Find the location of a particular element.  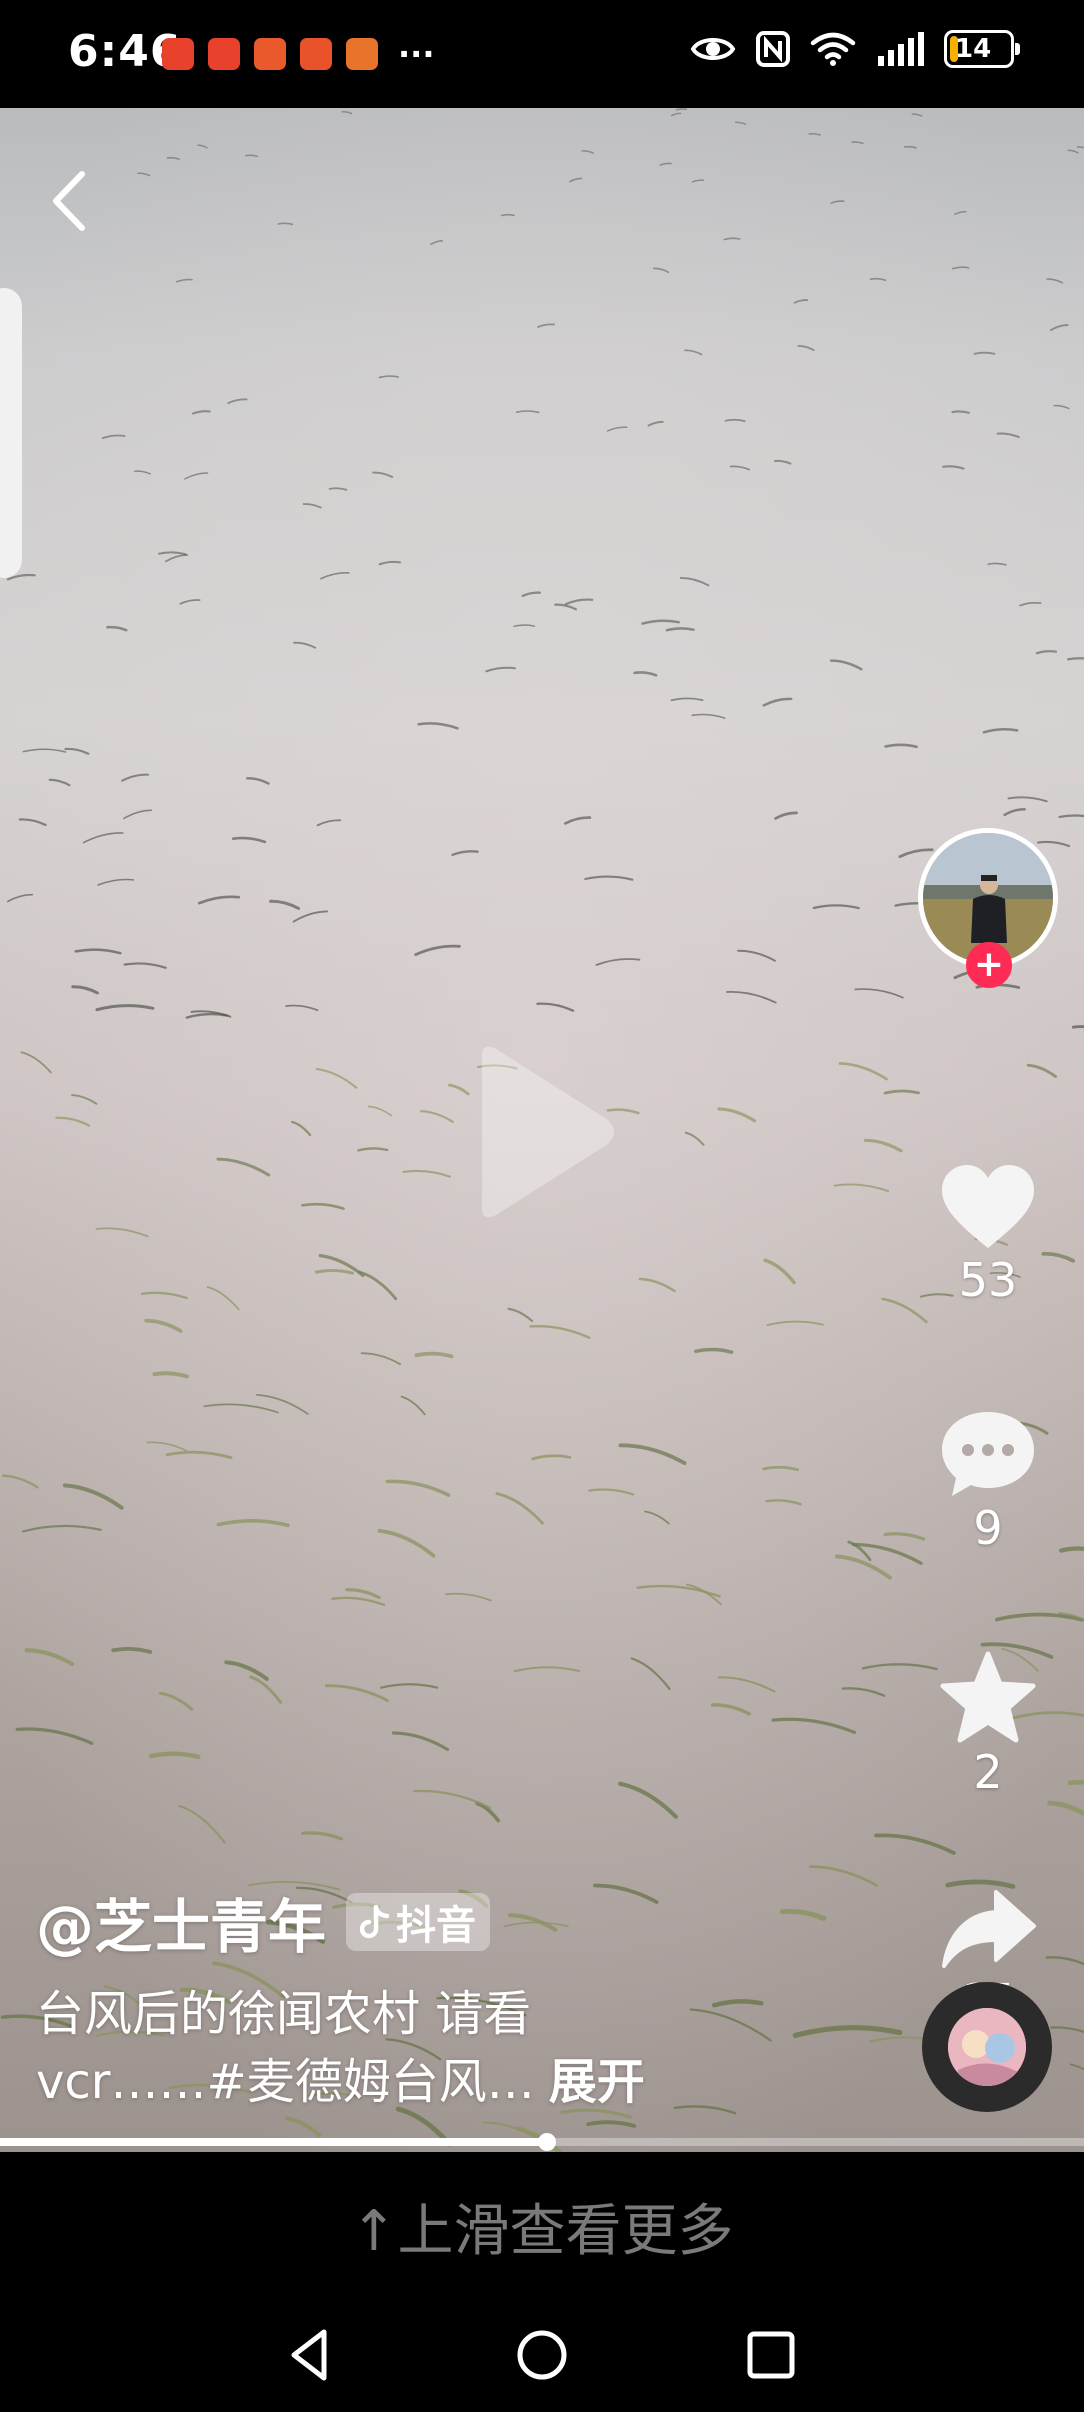

system-nav-bar is located at coordinates (542, 2356).